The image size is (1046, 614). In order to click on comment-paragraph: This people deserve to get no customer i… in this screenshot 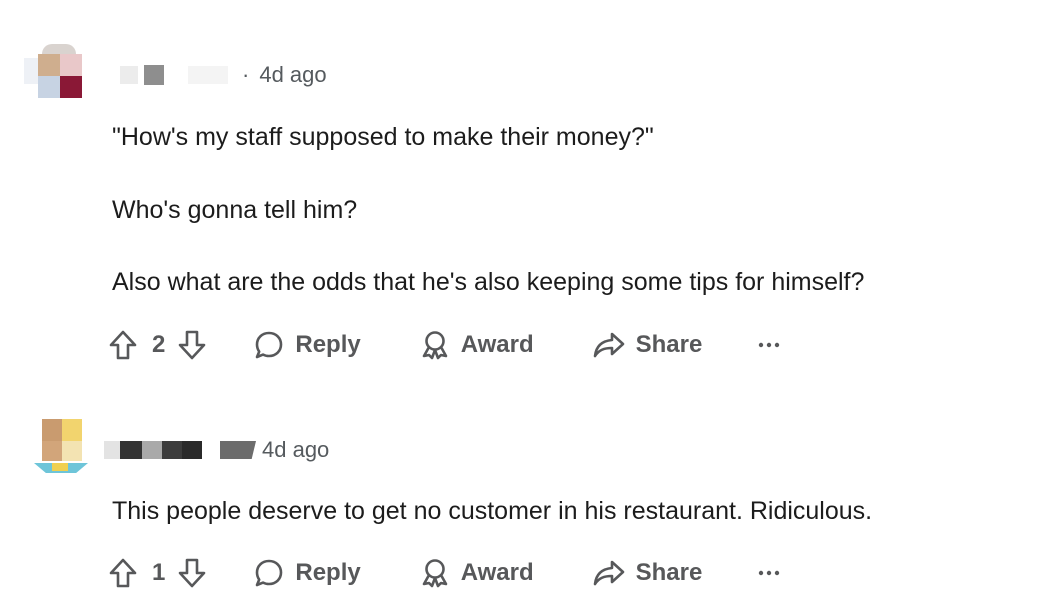, I will do `click(492, 511)`.